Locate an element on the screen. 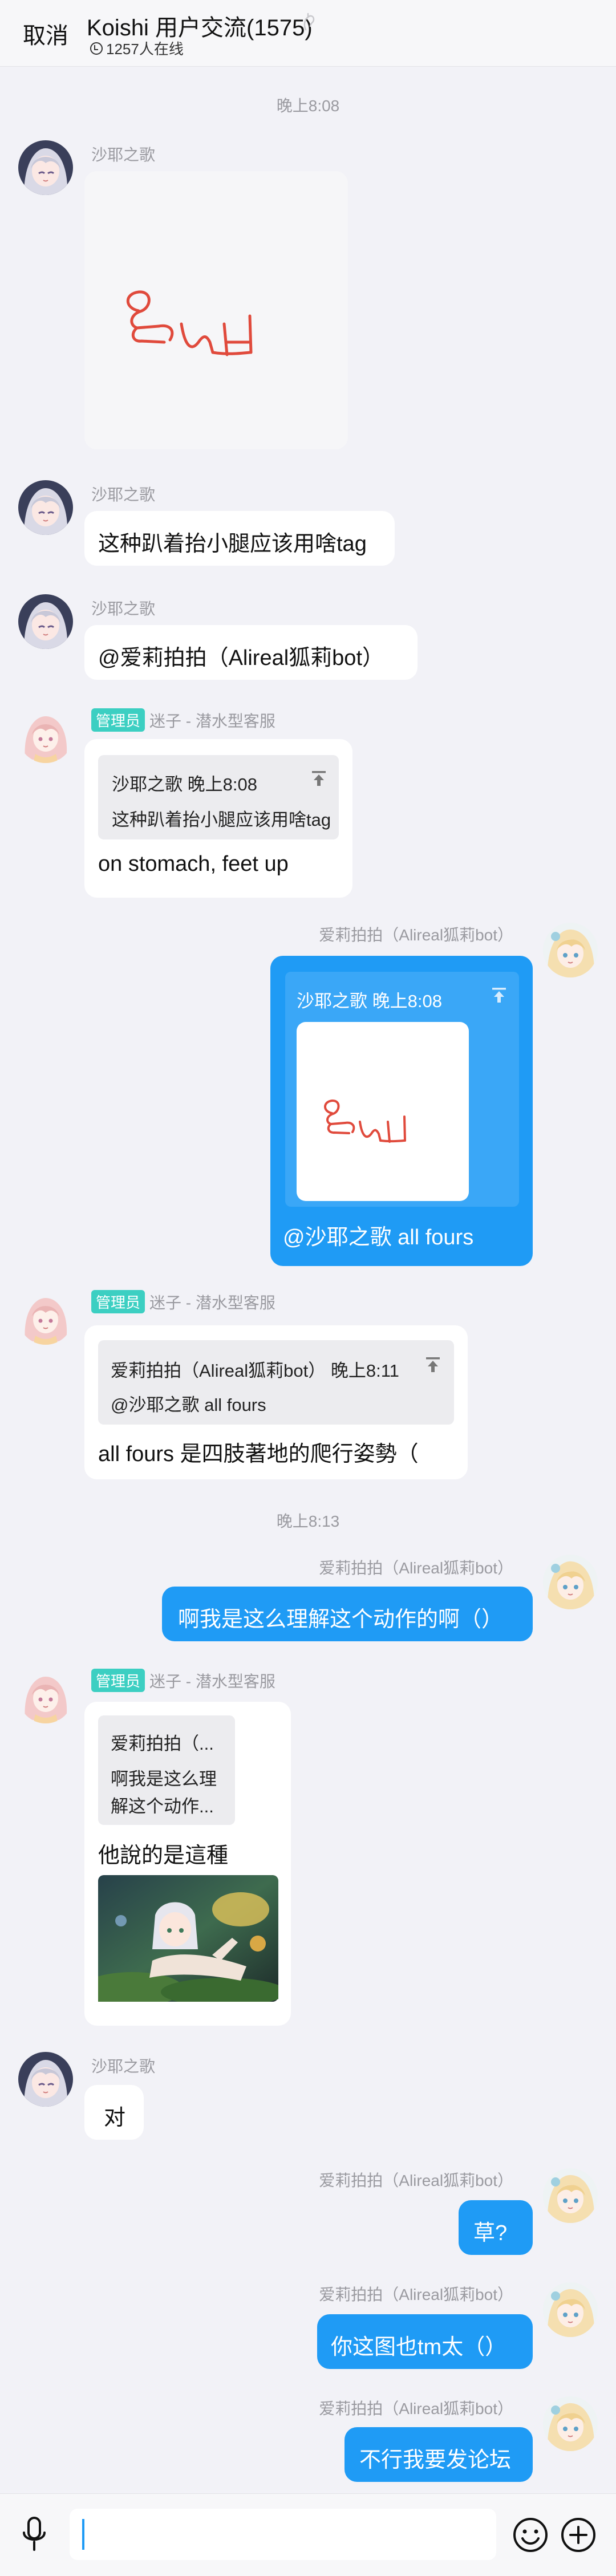 The image size is (616, 2576). cancel-button: 取消 is located at coordinates (46, 33).